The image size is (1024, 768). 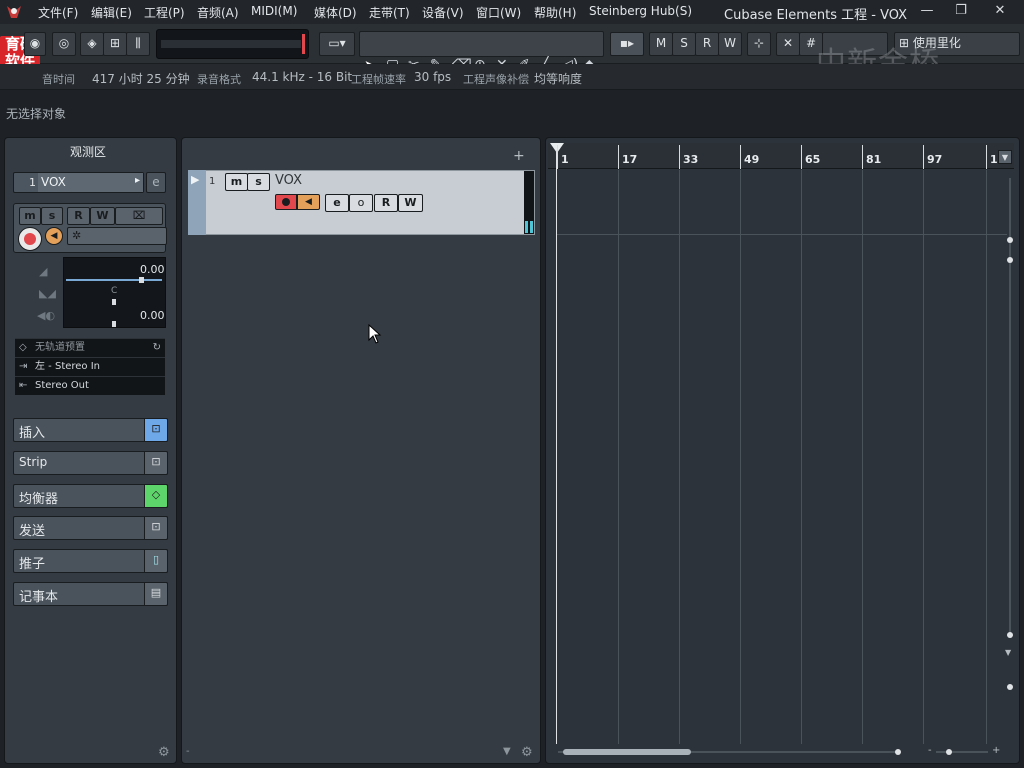 I want to click on inspector-settings-gear-icon: ⚙, so click(x=164, y=752).